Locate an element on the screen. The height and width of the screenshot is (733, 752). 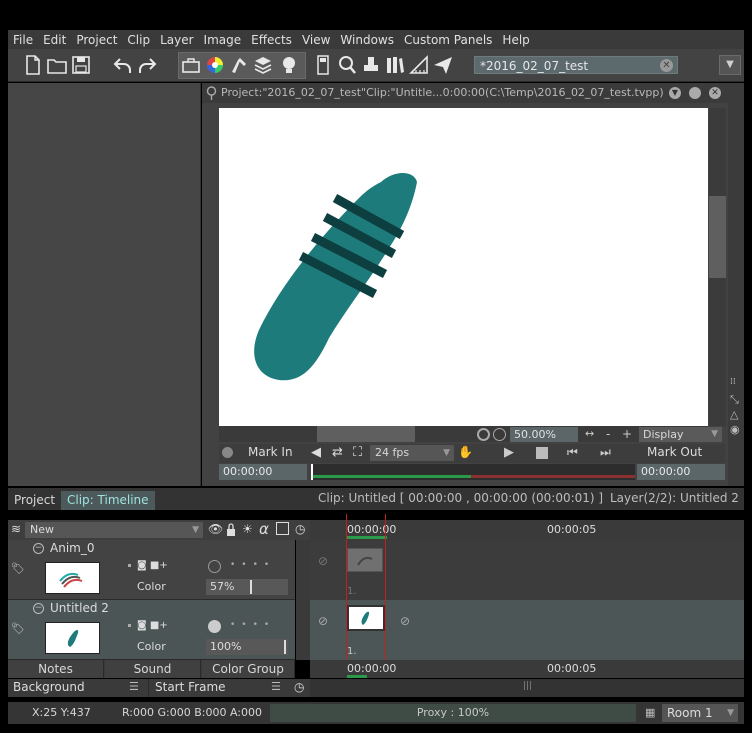
menu-project: Project is located at coordinates (96, 40).